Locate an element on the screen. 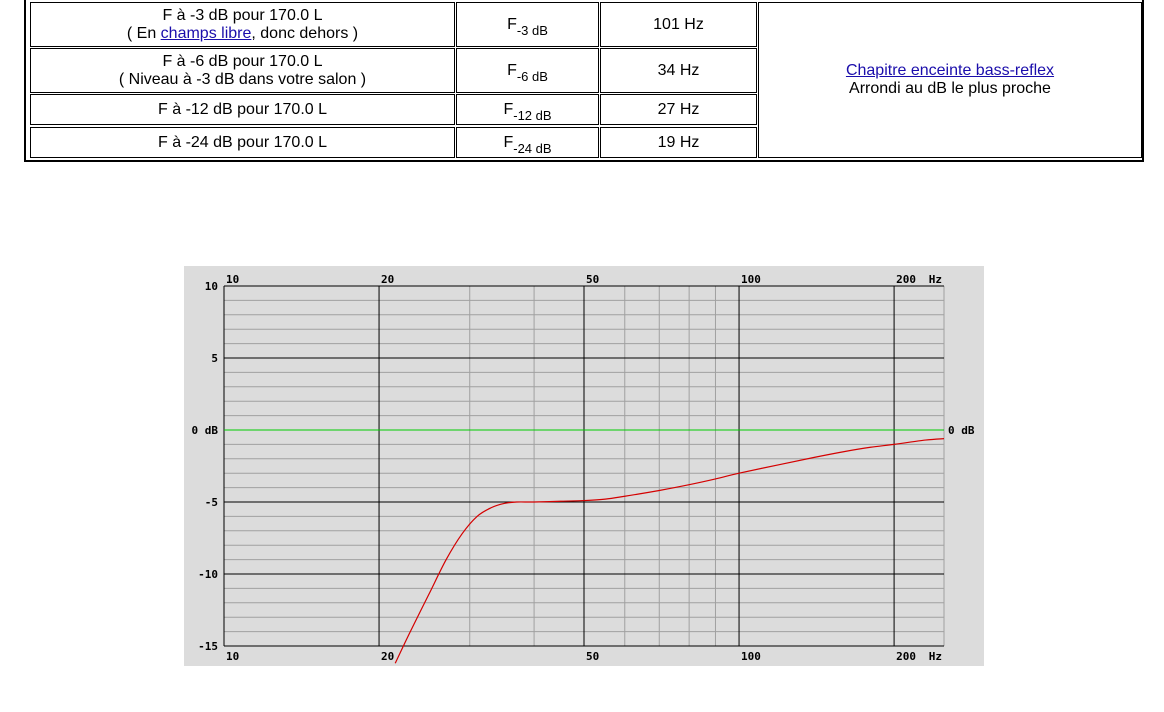 The height and width of the screenshot is (712, 1164). row-f24-value: 19 Hz is located at coordinates (678, 142).